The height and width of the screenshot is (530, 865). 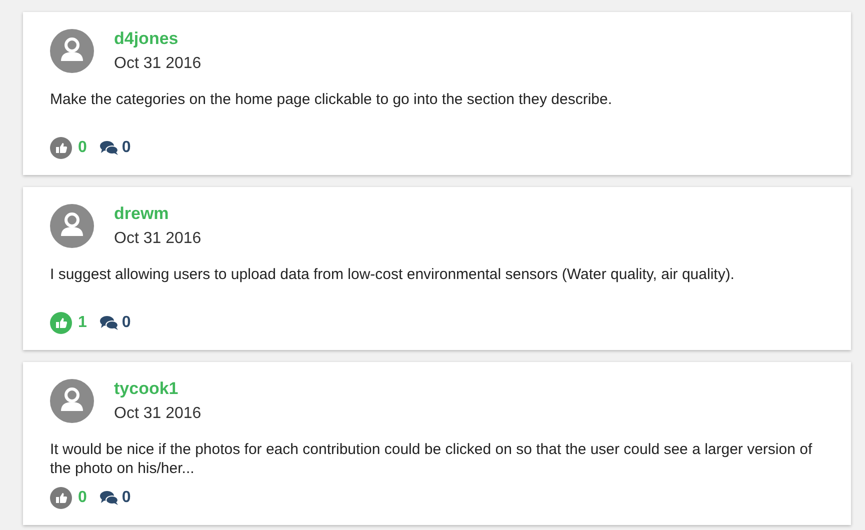 What do you see at coordinates (158, 214) in the screenshot?
I see `username-link: drewm` at bounding box center [158, 214].